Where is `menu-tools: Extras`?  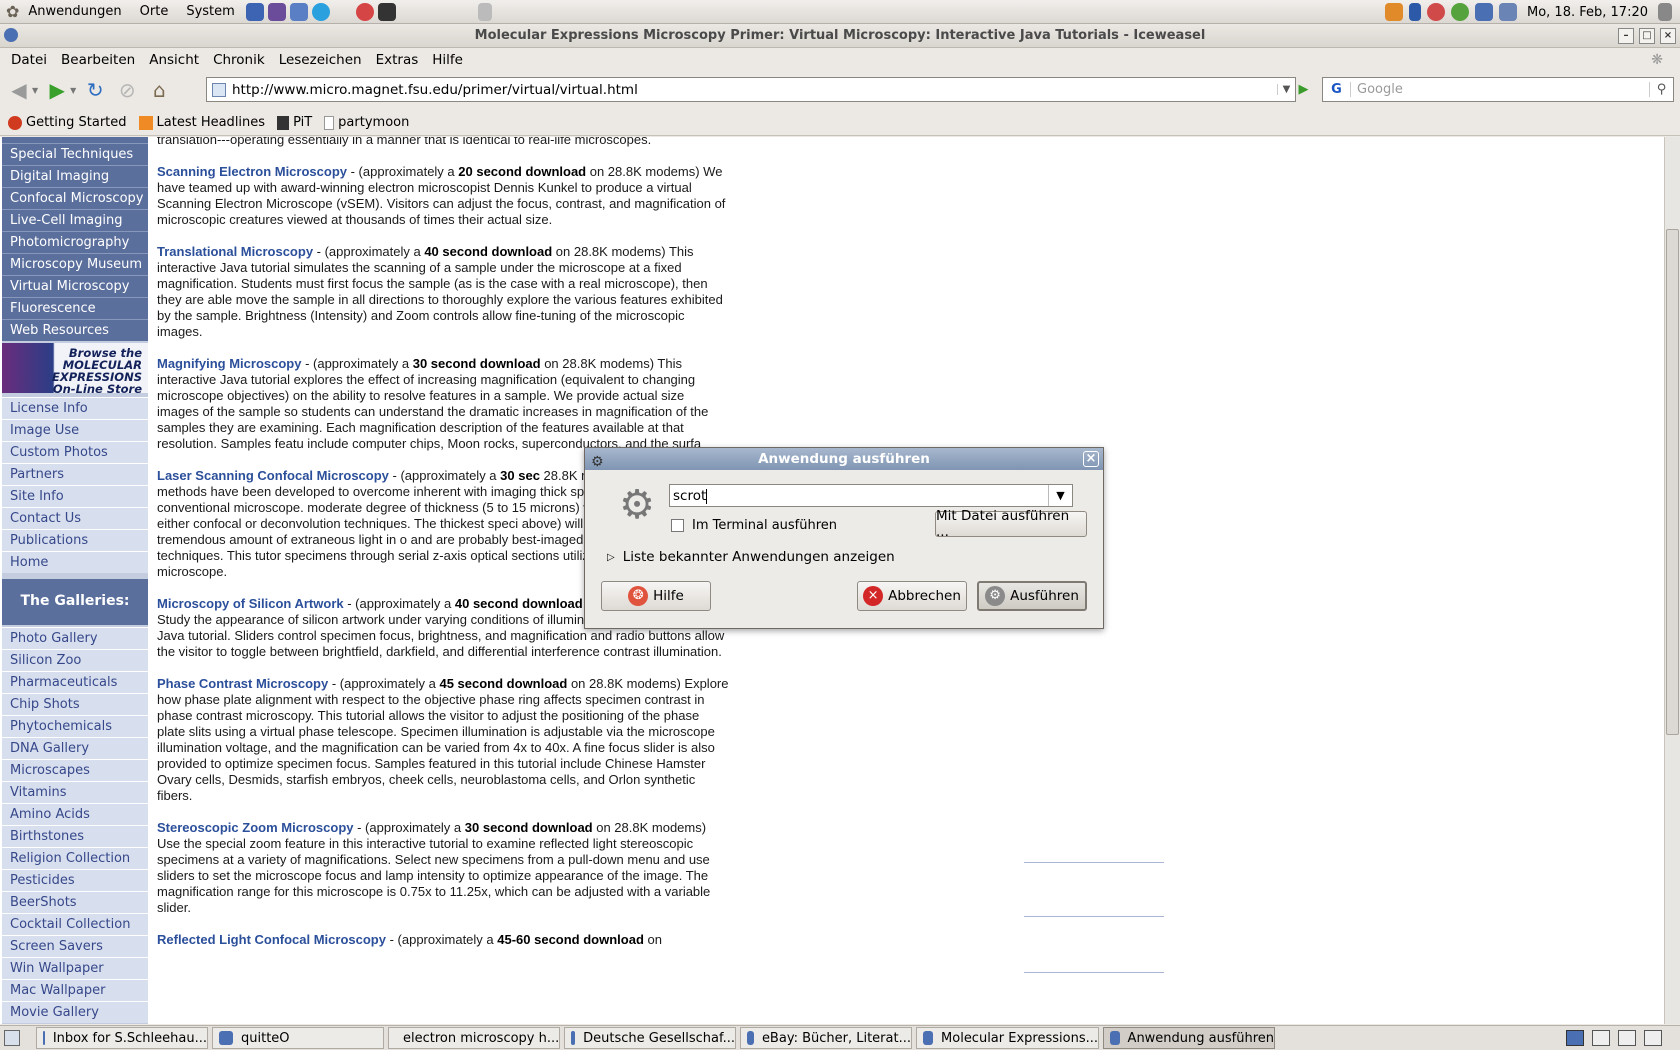 menu-tools: Extras is located at coordinates (397, 60).